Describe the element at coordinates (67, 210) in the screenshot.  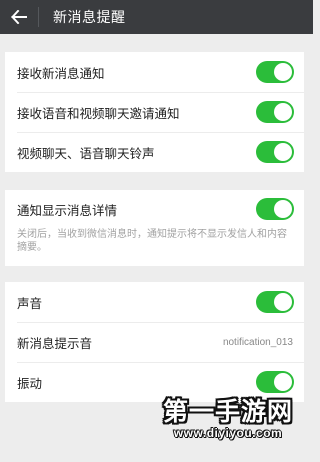
I see `setting-label: 通知显示消息详情` at that location.